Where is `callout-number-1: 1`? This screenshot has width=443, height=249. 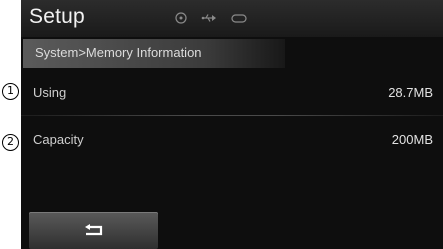
callout-number-1: 1 is located at coordinates (10, 91).